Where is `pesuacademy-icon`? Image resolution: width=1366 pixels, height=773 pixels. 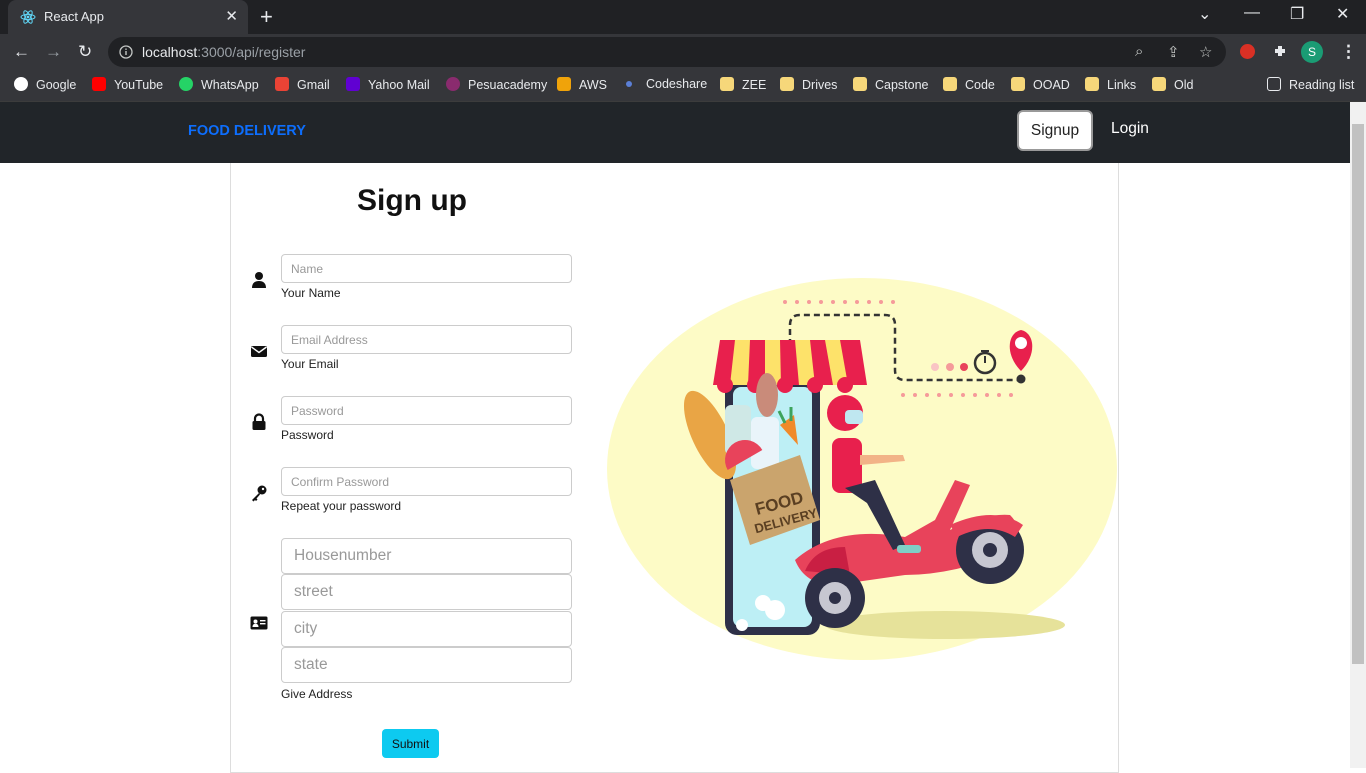 pesuacademy-icon is located at coordinates (453, 84).